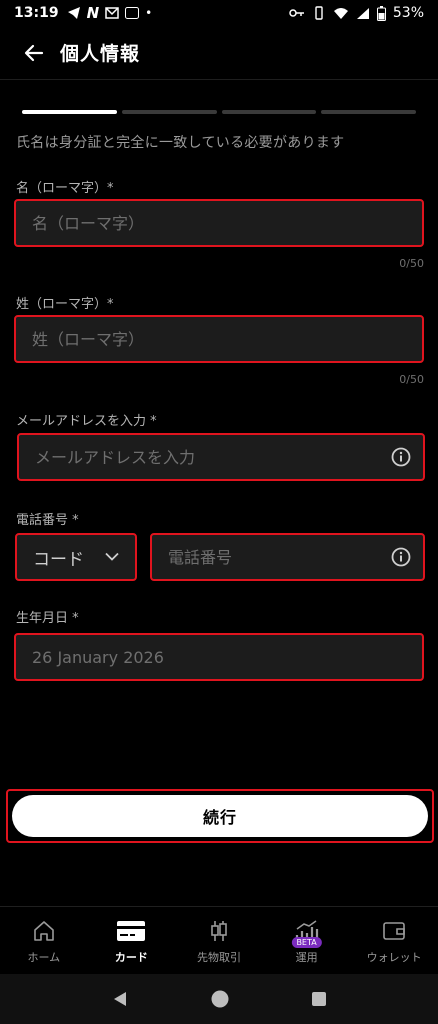 The width and height of the screenshot is (438, 1024). What do you see at coordinates (411, 379) in the screenshot?
I see `last-name-counter: 0/50` at bounding box center [411, 379].